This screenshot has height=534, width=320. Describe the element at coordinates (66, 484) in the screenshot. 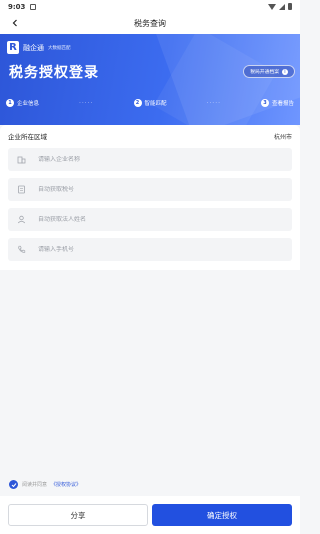

I see `agreement-link: 《授权协议》` at that location.